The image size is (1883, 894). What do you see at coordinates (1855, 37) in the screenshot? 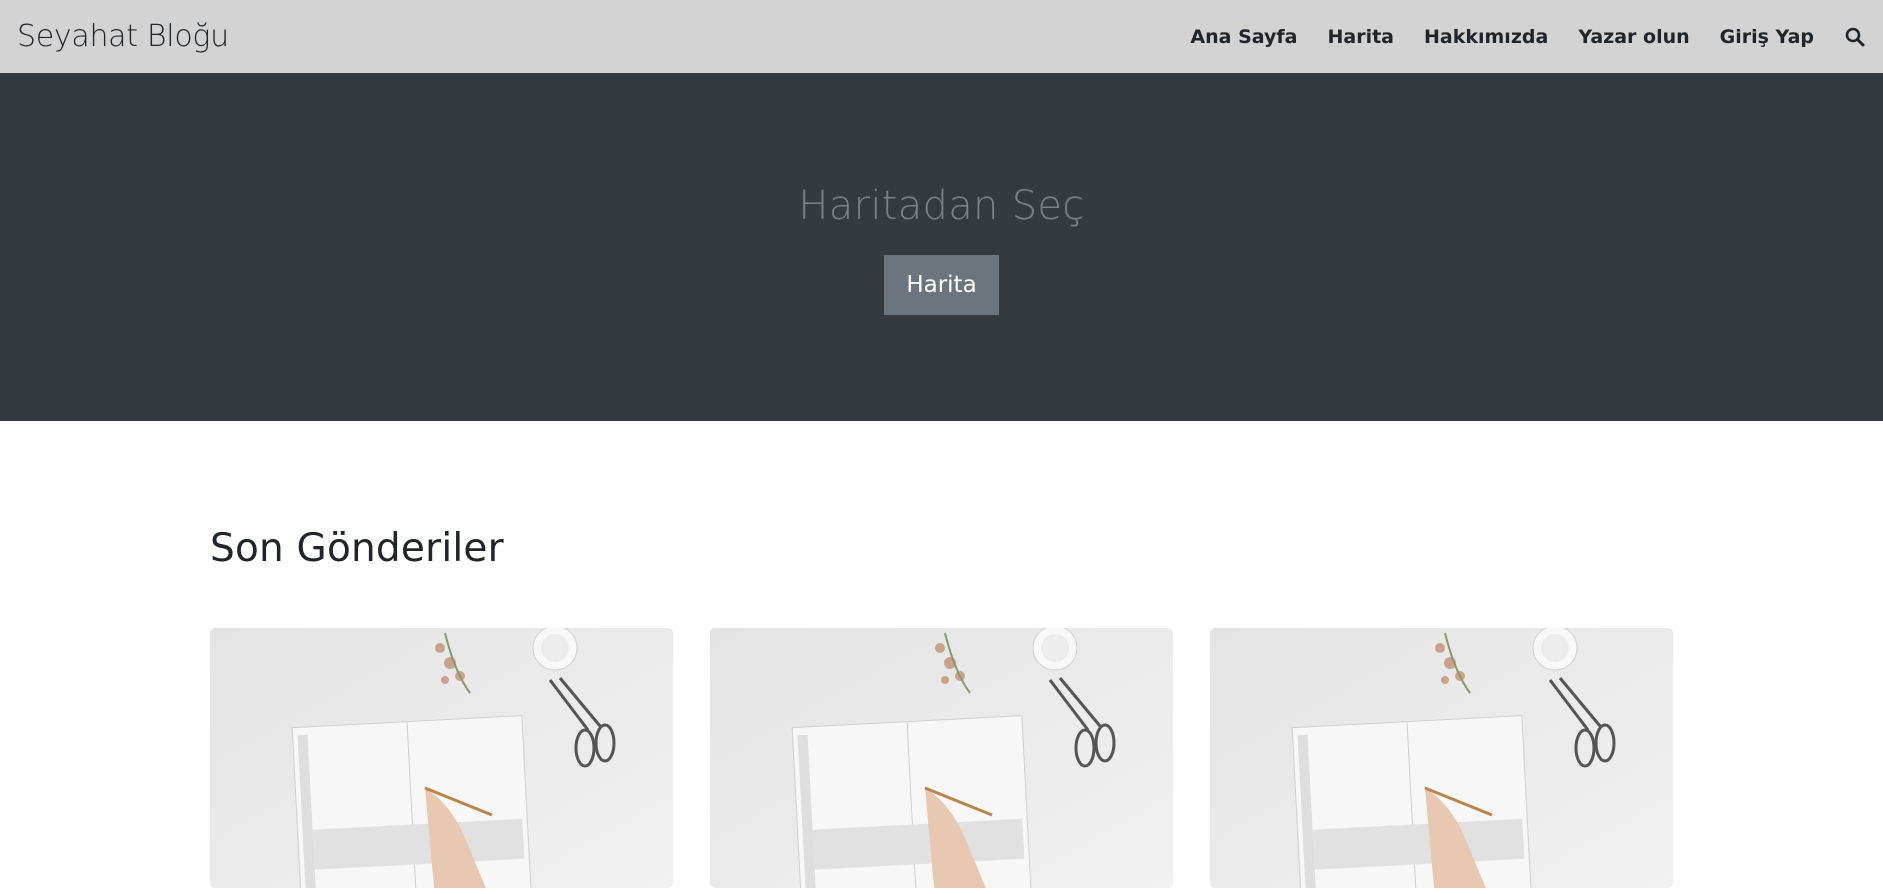
I see `search-icon` at bounding box center [1855, 37].